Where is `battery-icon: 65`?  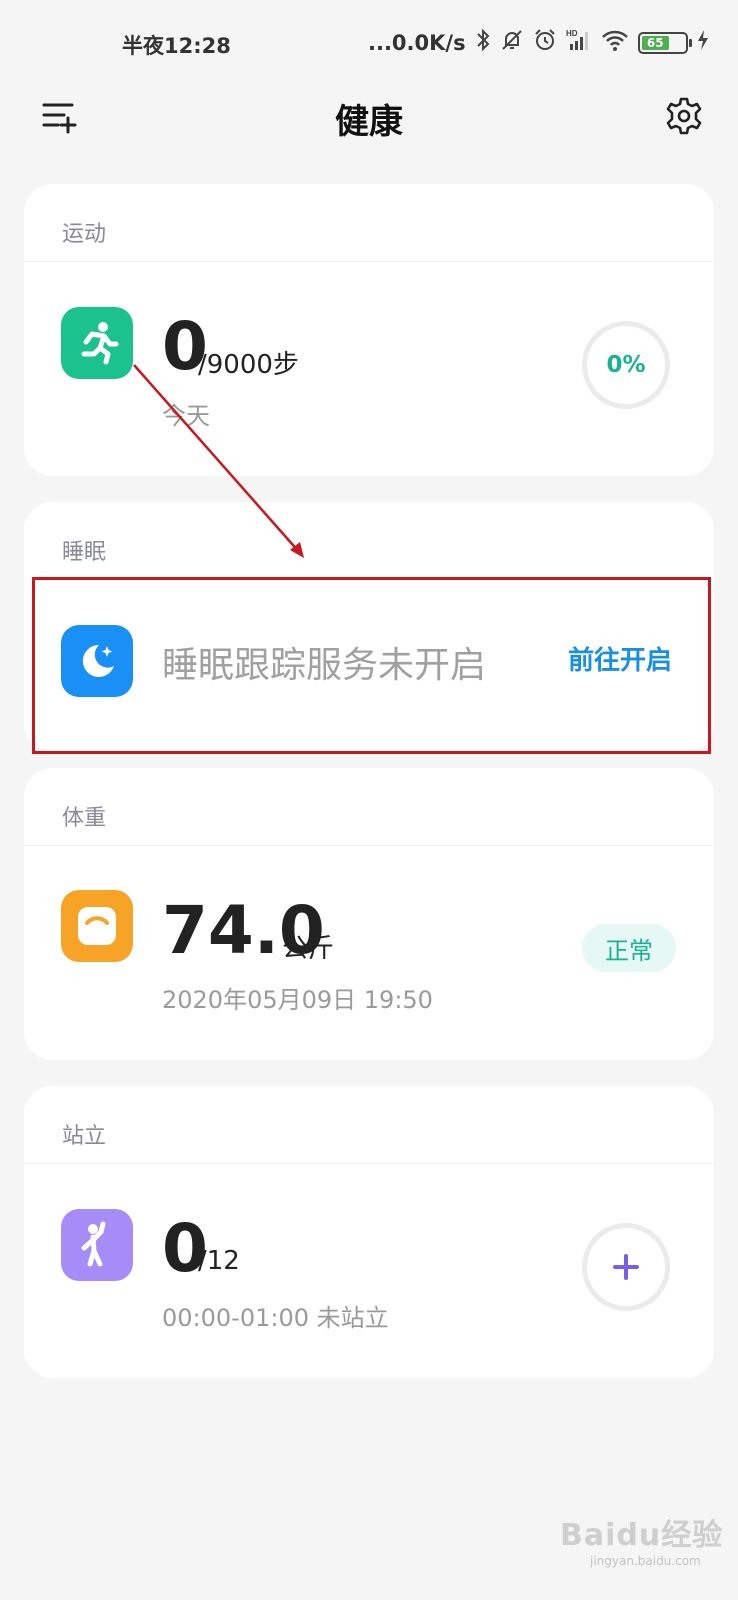
battery-icon: 65 is located at coordinates (664, 42).